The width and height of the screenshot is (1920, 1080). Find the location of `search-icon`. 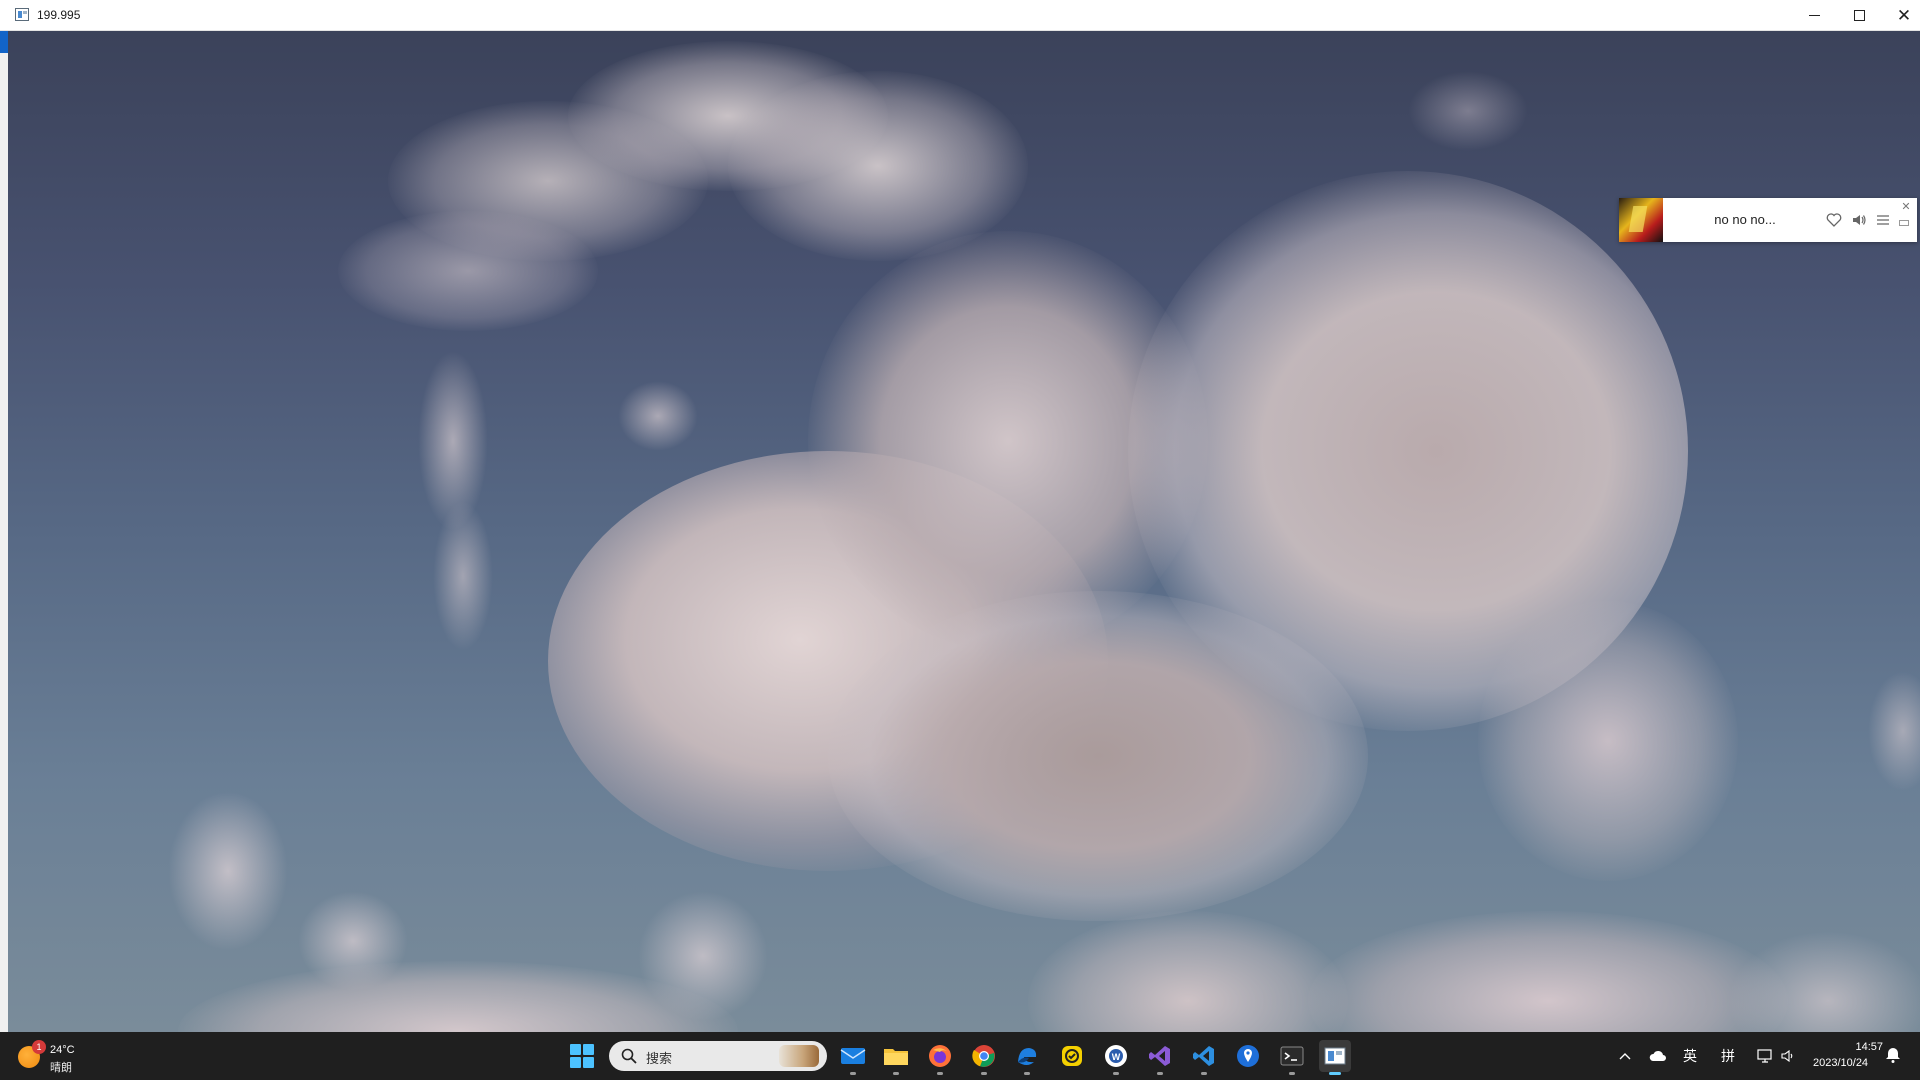

search-icon is located at coordinates (629, 1056).